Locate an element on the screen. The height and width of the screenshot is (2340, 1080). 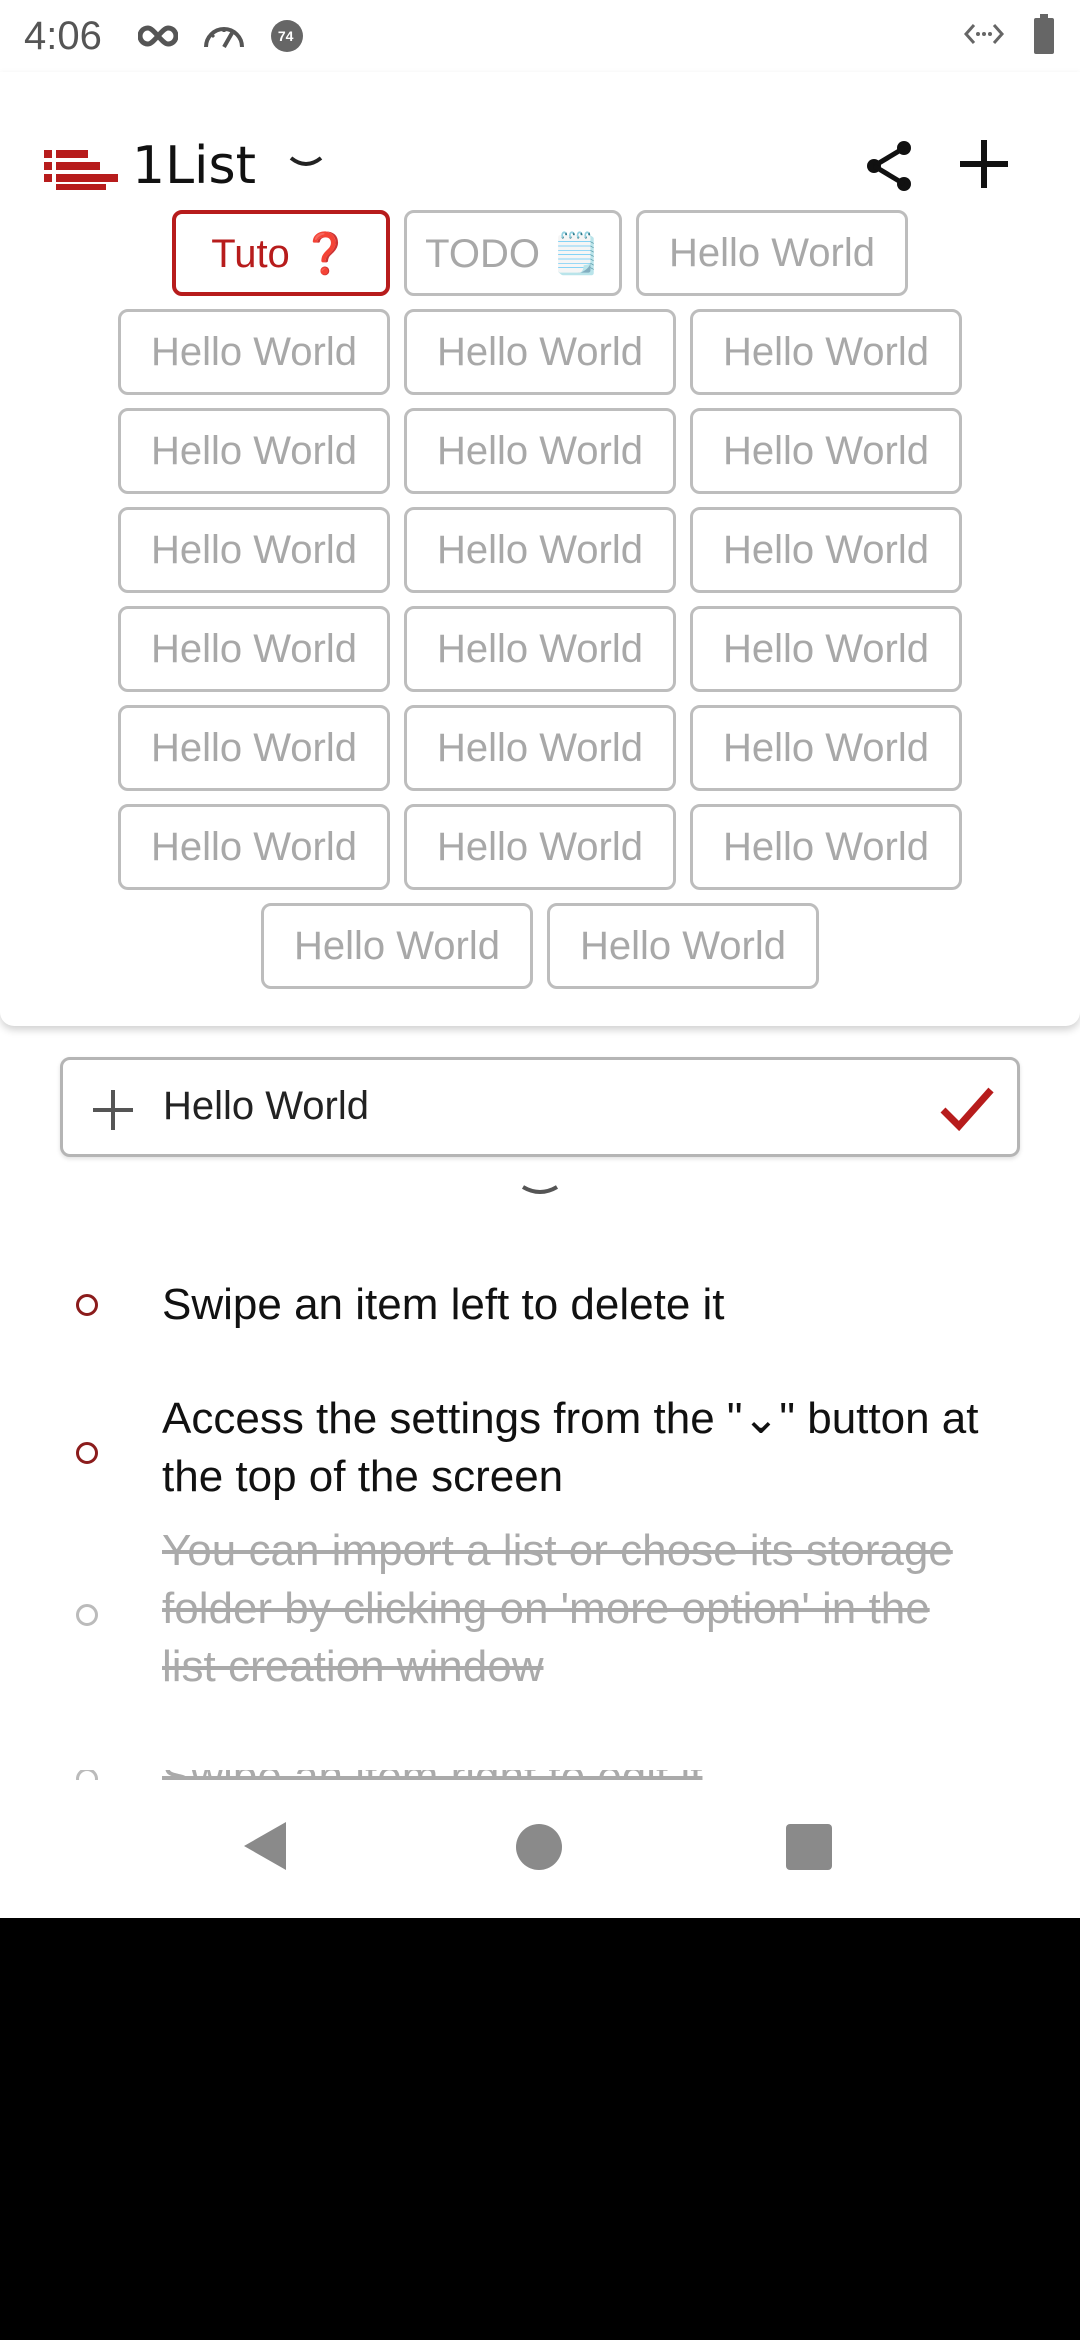
recents-icon is located at coordinates (809, 1847).